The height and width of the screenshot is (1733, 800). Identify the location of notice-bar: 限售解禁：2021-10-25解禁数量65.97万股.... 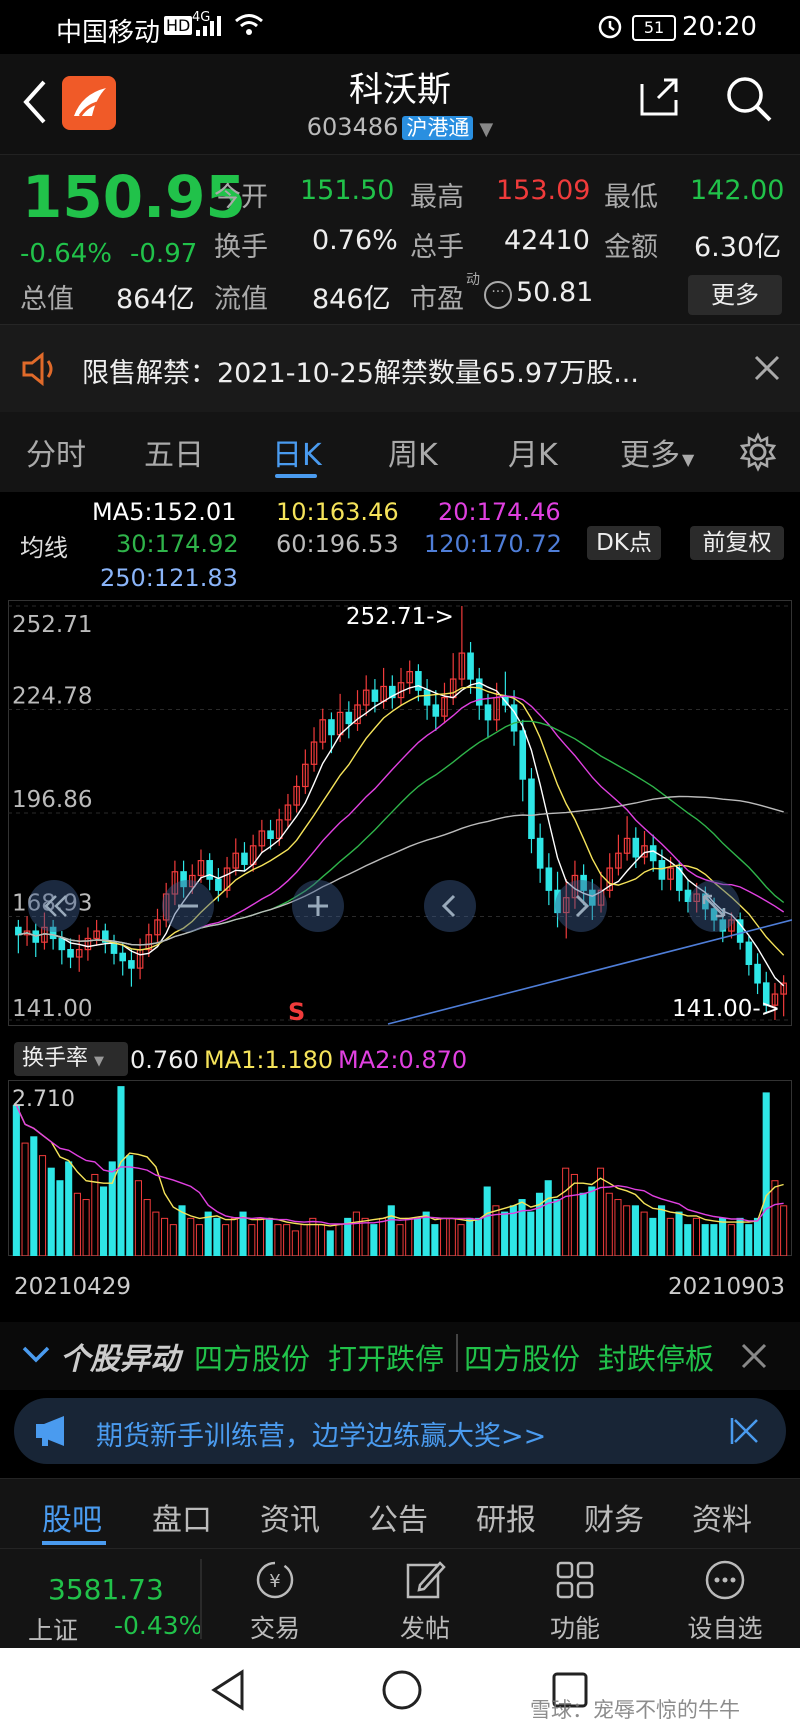
(400, 369).